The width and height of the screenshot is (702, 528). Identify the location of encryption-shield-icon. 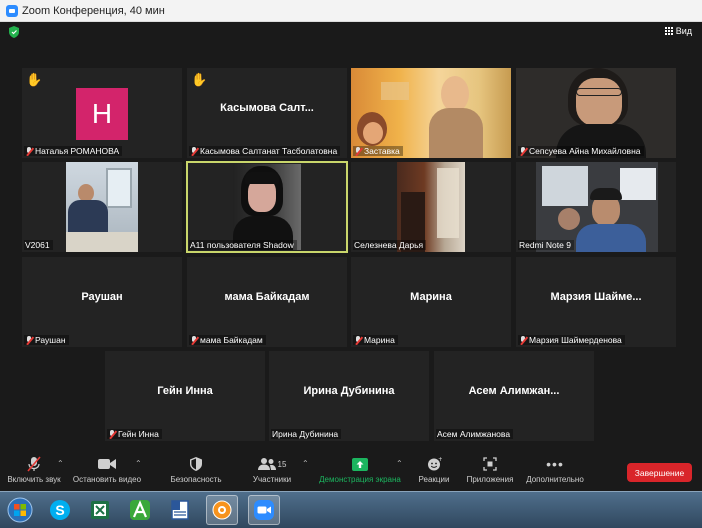
(14, 32).